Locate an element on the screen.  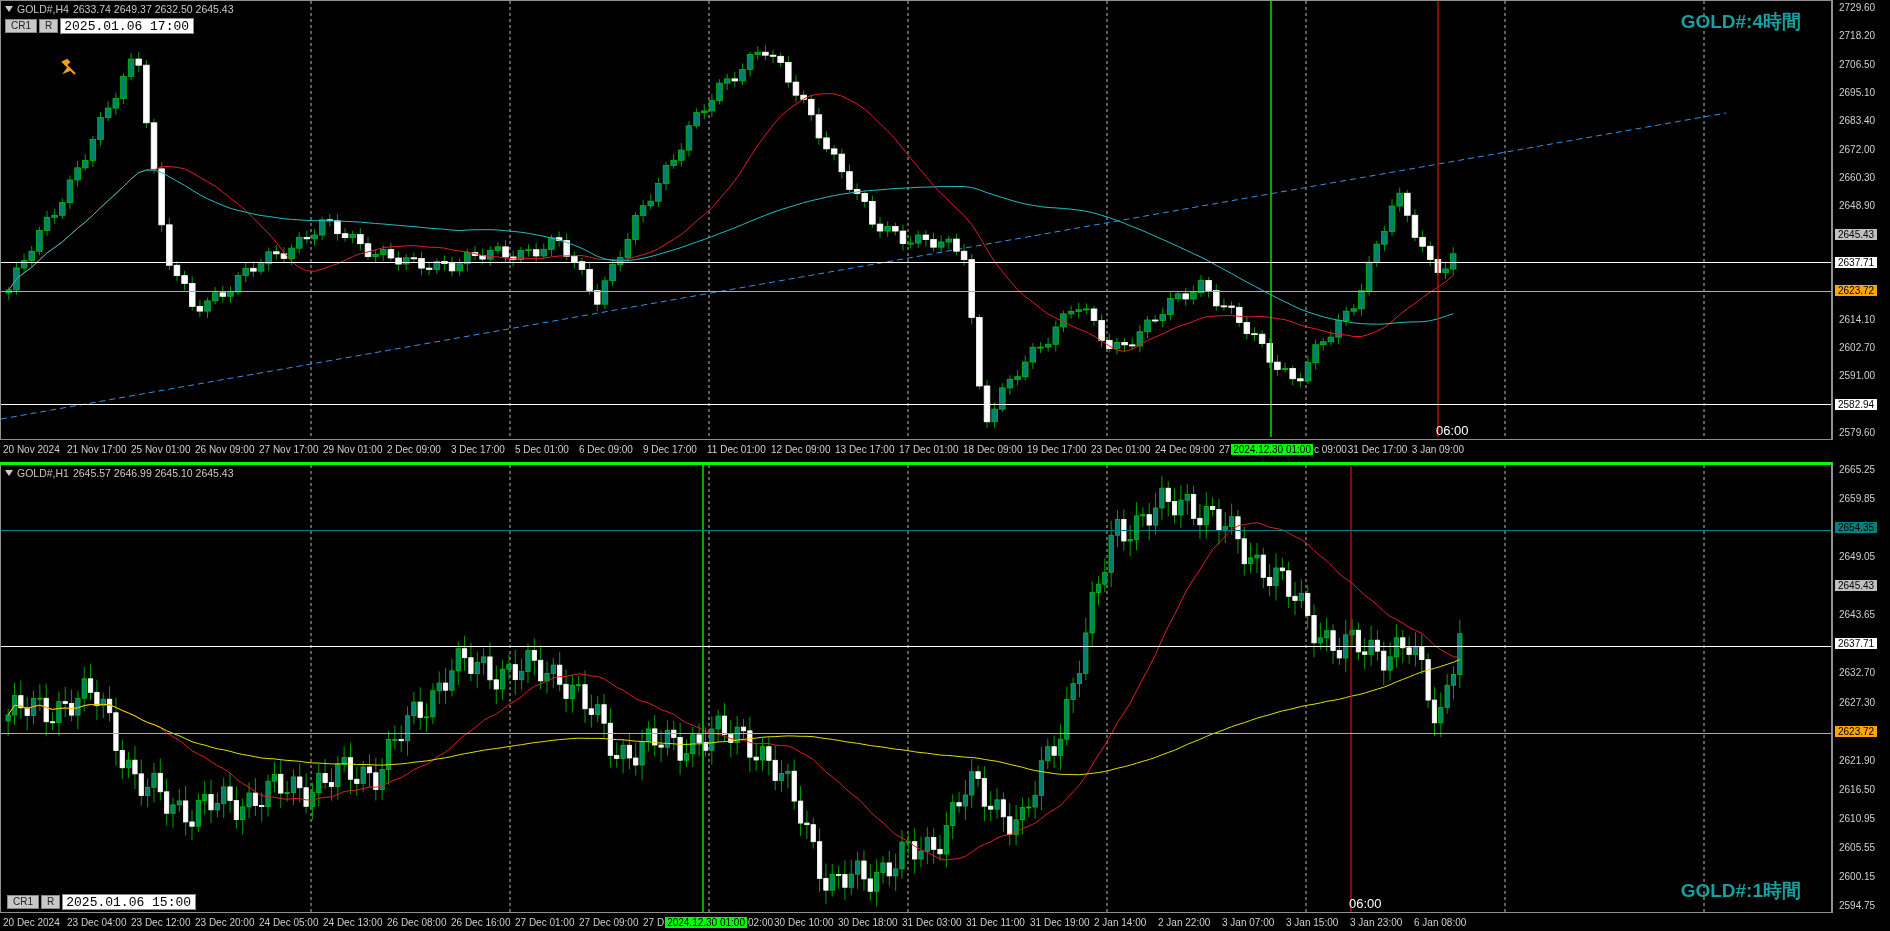
chart-title: GOLD#:4時間 is located at coordinates (1740, 22).